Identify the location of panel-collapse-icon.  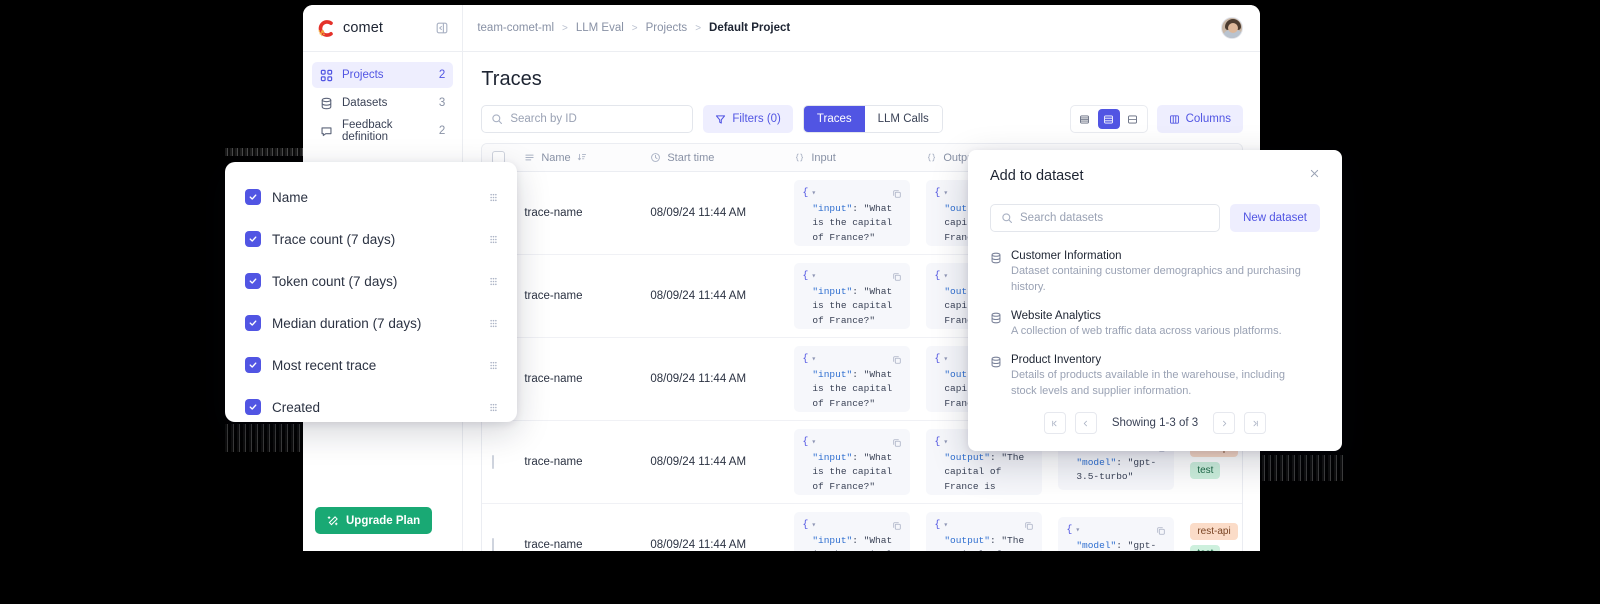
(442, 28).